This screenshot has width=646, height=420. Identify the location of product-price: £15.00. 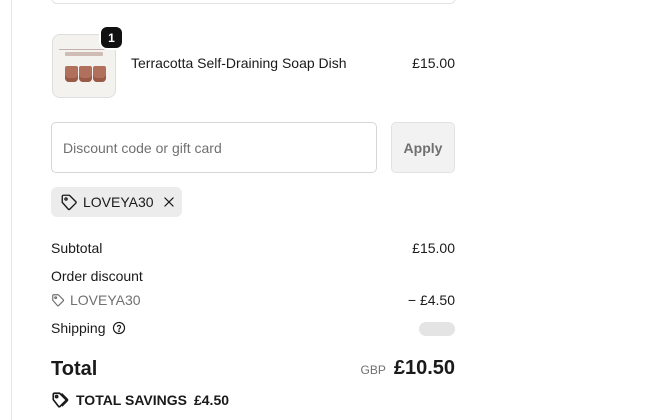
(433, 63).